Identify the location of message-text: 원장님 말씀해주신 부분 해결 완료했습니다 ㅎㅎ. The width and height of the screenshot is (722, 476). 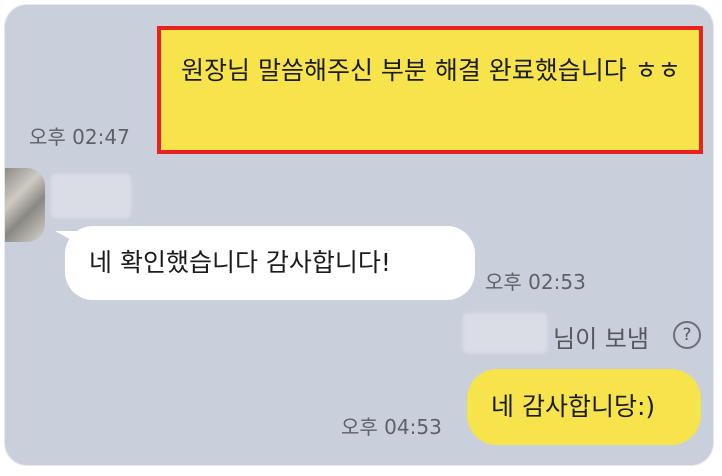
(431, 70).